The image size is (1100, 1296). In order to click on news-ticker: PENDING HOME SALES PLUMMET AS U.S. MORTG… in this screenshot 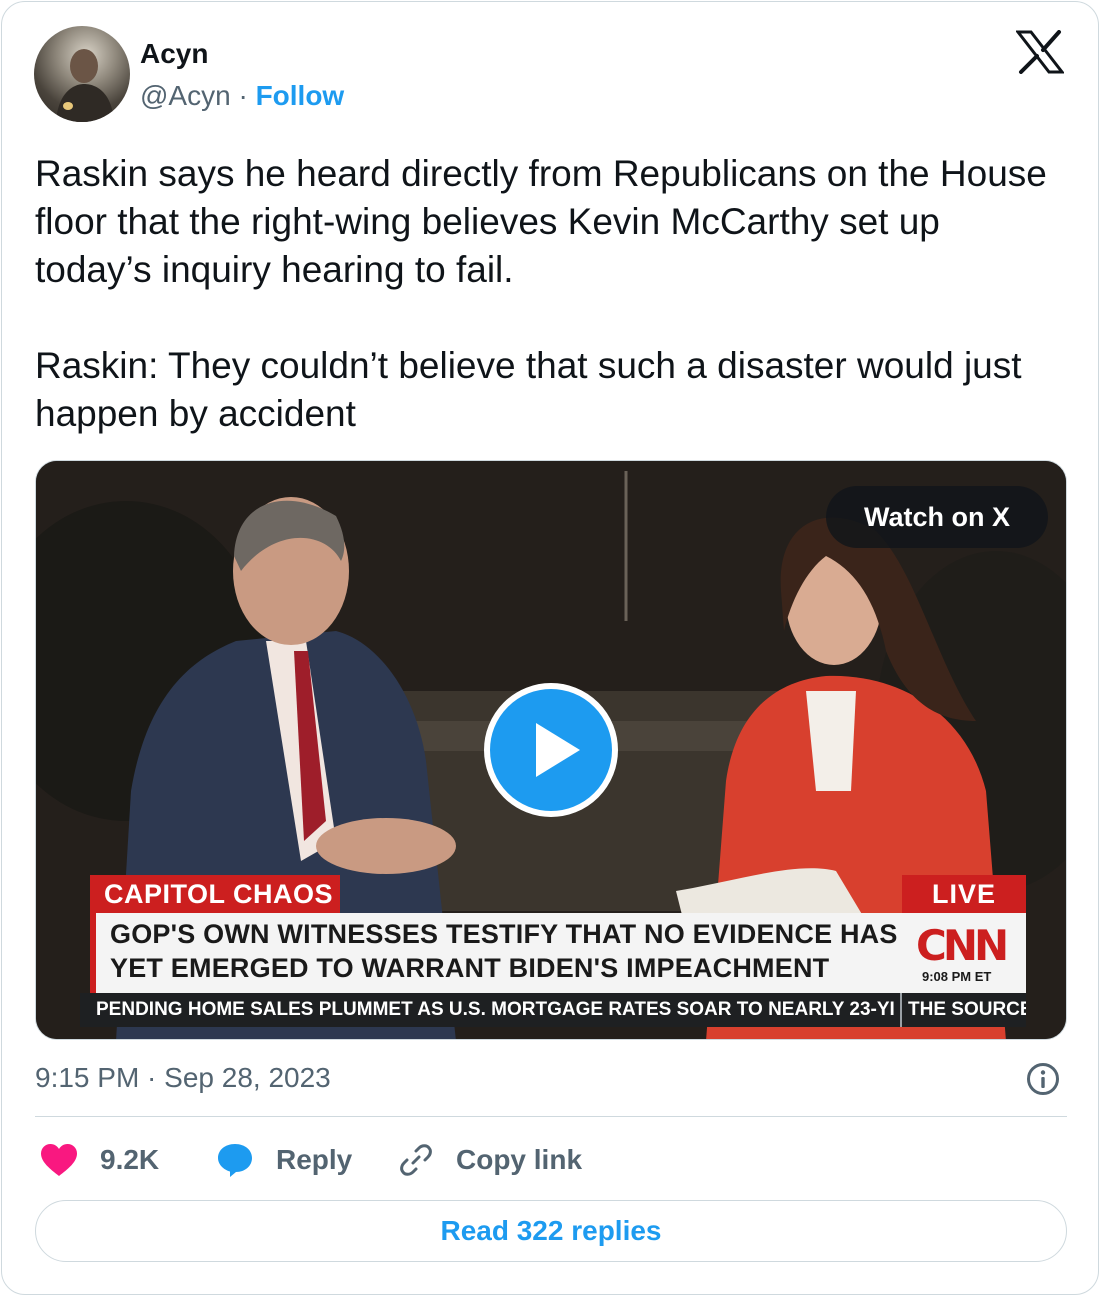, I will do `click(553, 1010)`.